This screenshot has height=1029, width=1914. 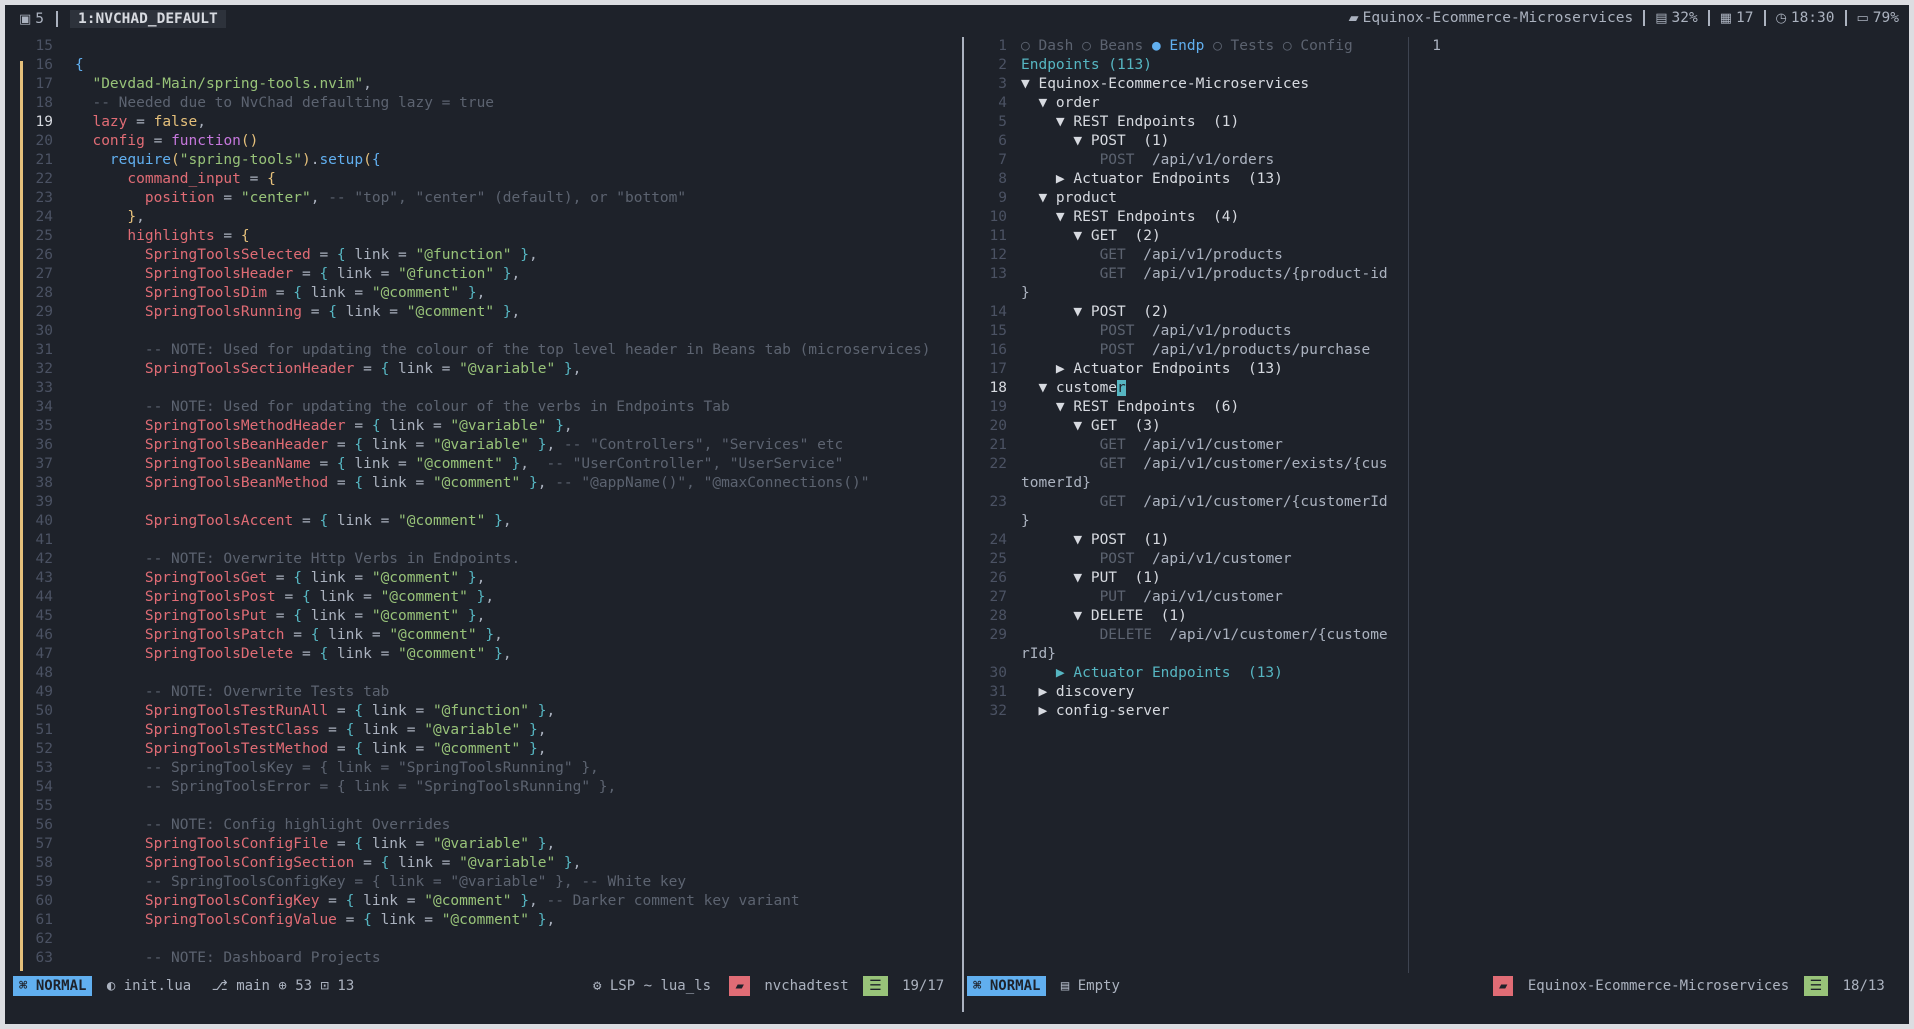 I want to click on tree-line: 23 GET /api/v1/customer/{customerId, so click(x=1185, y=502).